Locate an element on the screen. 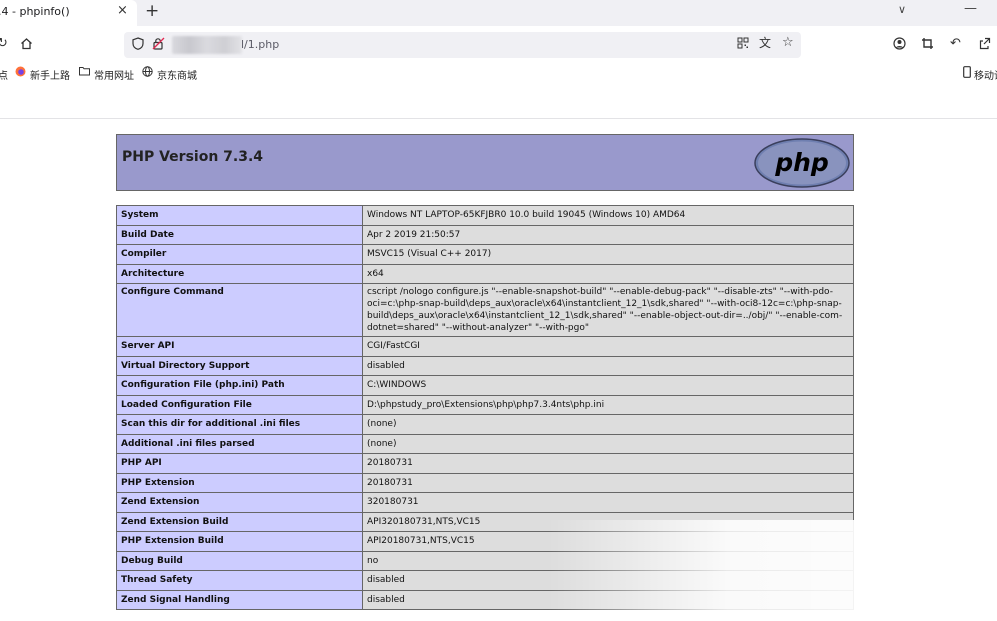 This screenshot has height=621, width=997. tab-title: .4 - phpinfo() is located at coordinates (35, 11).